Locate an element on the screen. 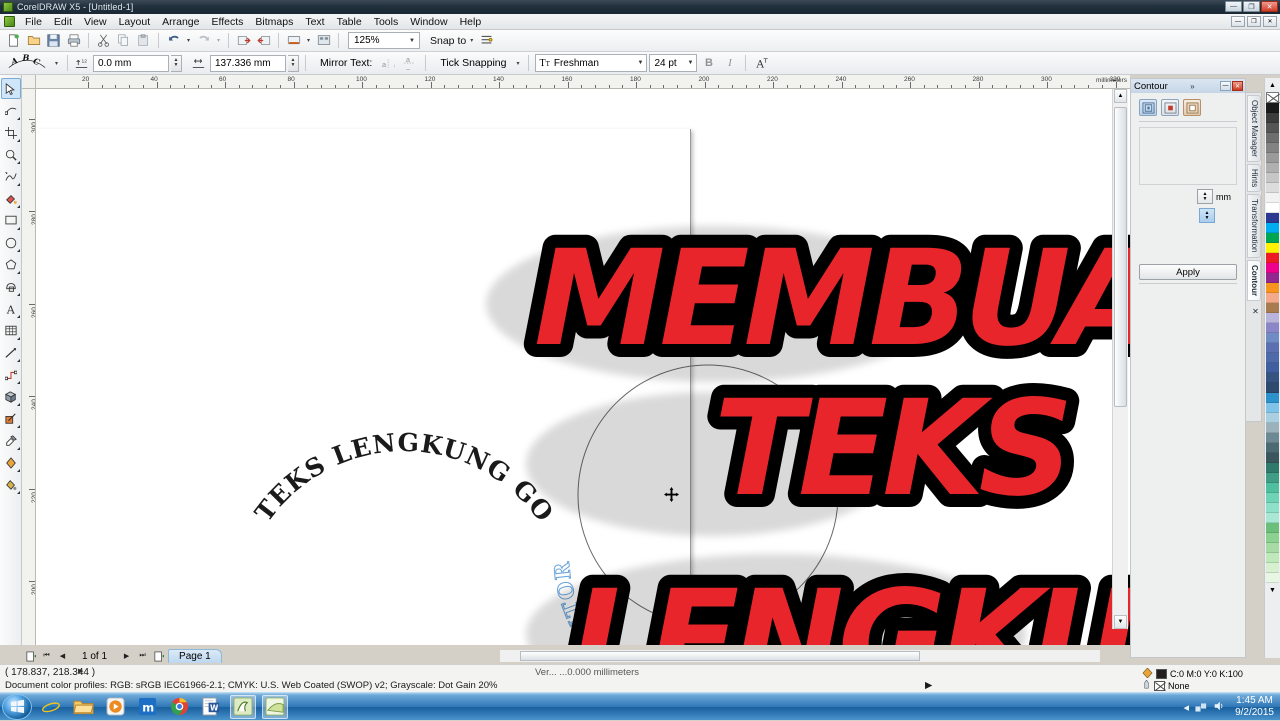 The image size is (1280, 721). menu-help: Help is located at coordinates (471, 22).